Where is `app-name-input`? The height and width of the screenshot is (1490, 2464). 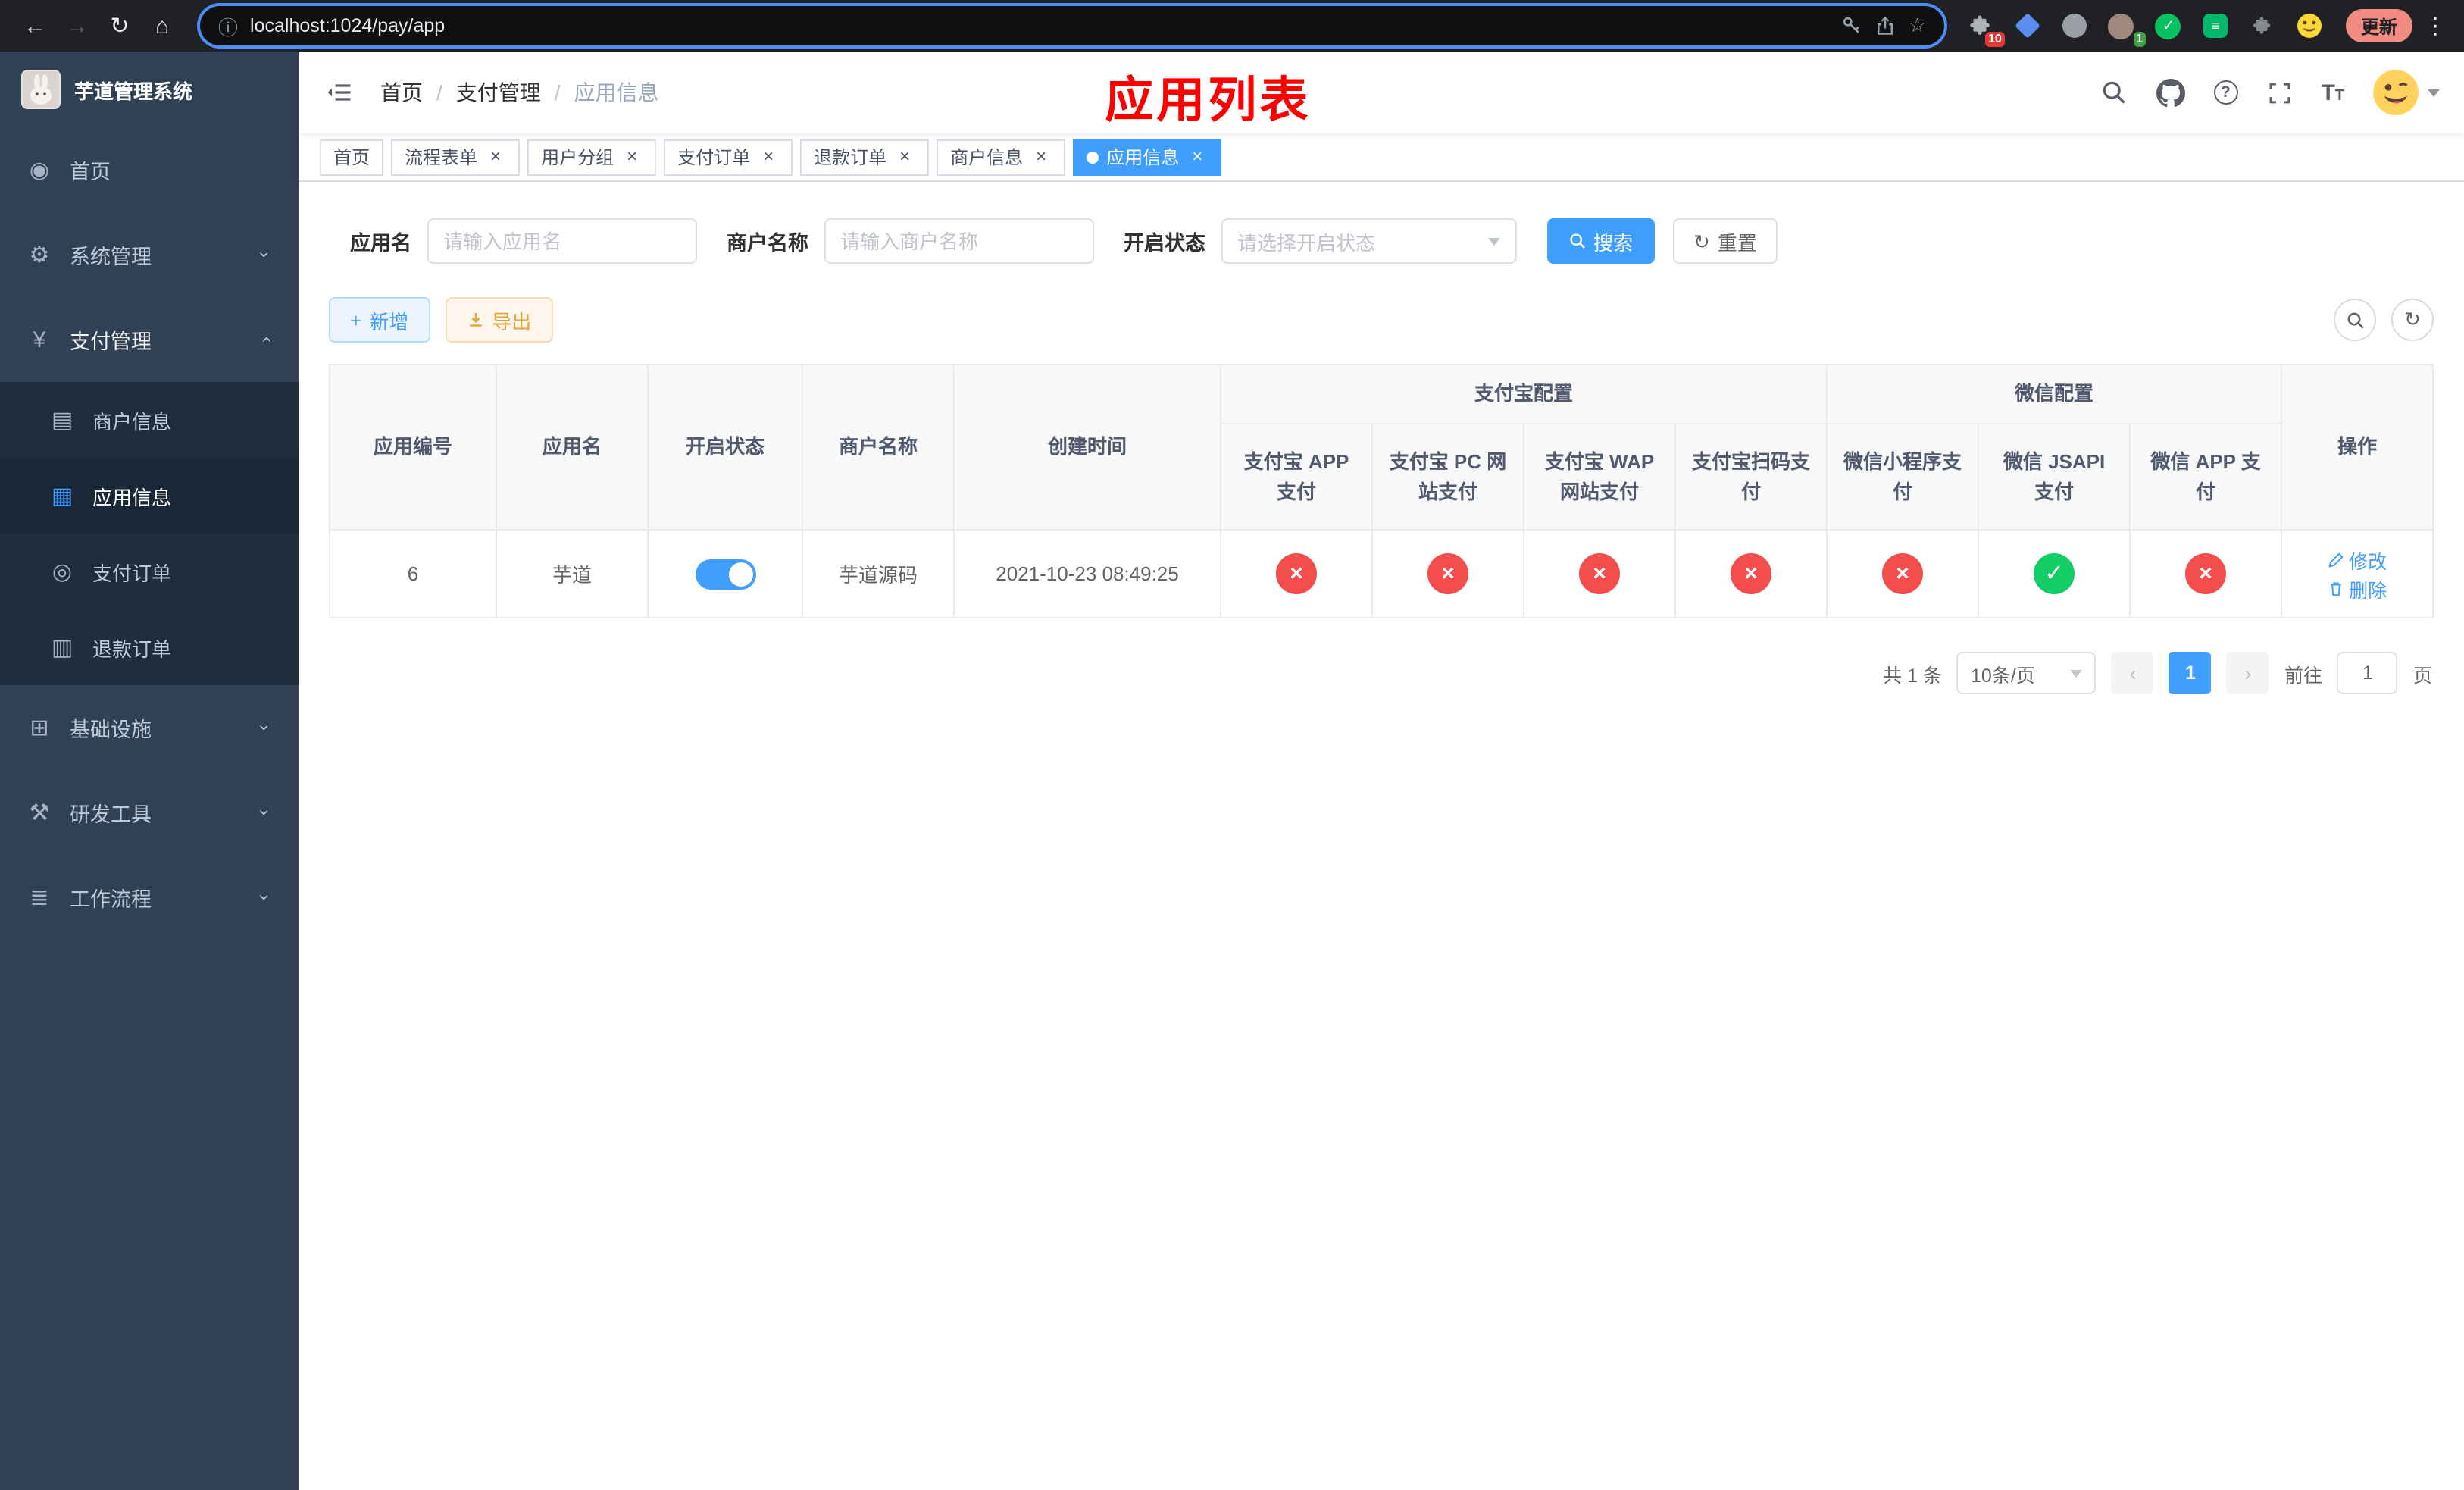
app-name-input is located at coordinates (561, 241).